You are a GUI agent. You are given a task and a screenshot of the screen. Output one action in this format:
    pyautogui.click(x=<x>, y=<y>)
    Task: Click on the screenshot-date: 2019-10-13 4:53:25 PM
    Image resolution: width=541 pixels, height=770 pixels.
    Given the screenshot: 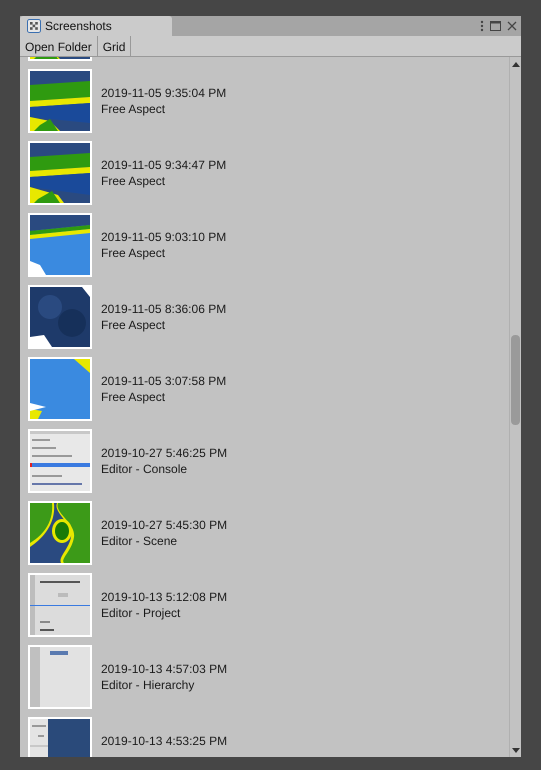 What is the action you would take?
    pyautogui.click(x=164, y=741)
    